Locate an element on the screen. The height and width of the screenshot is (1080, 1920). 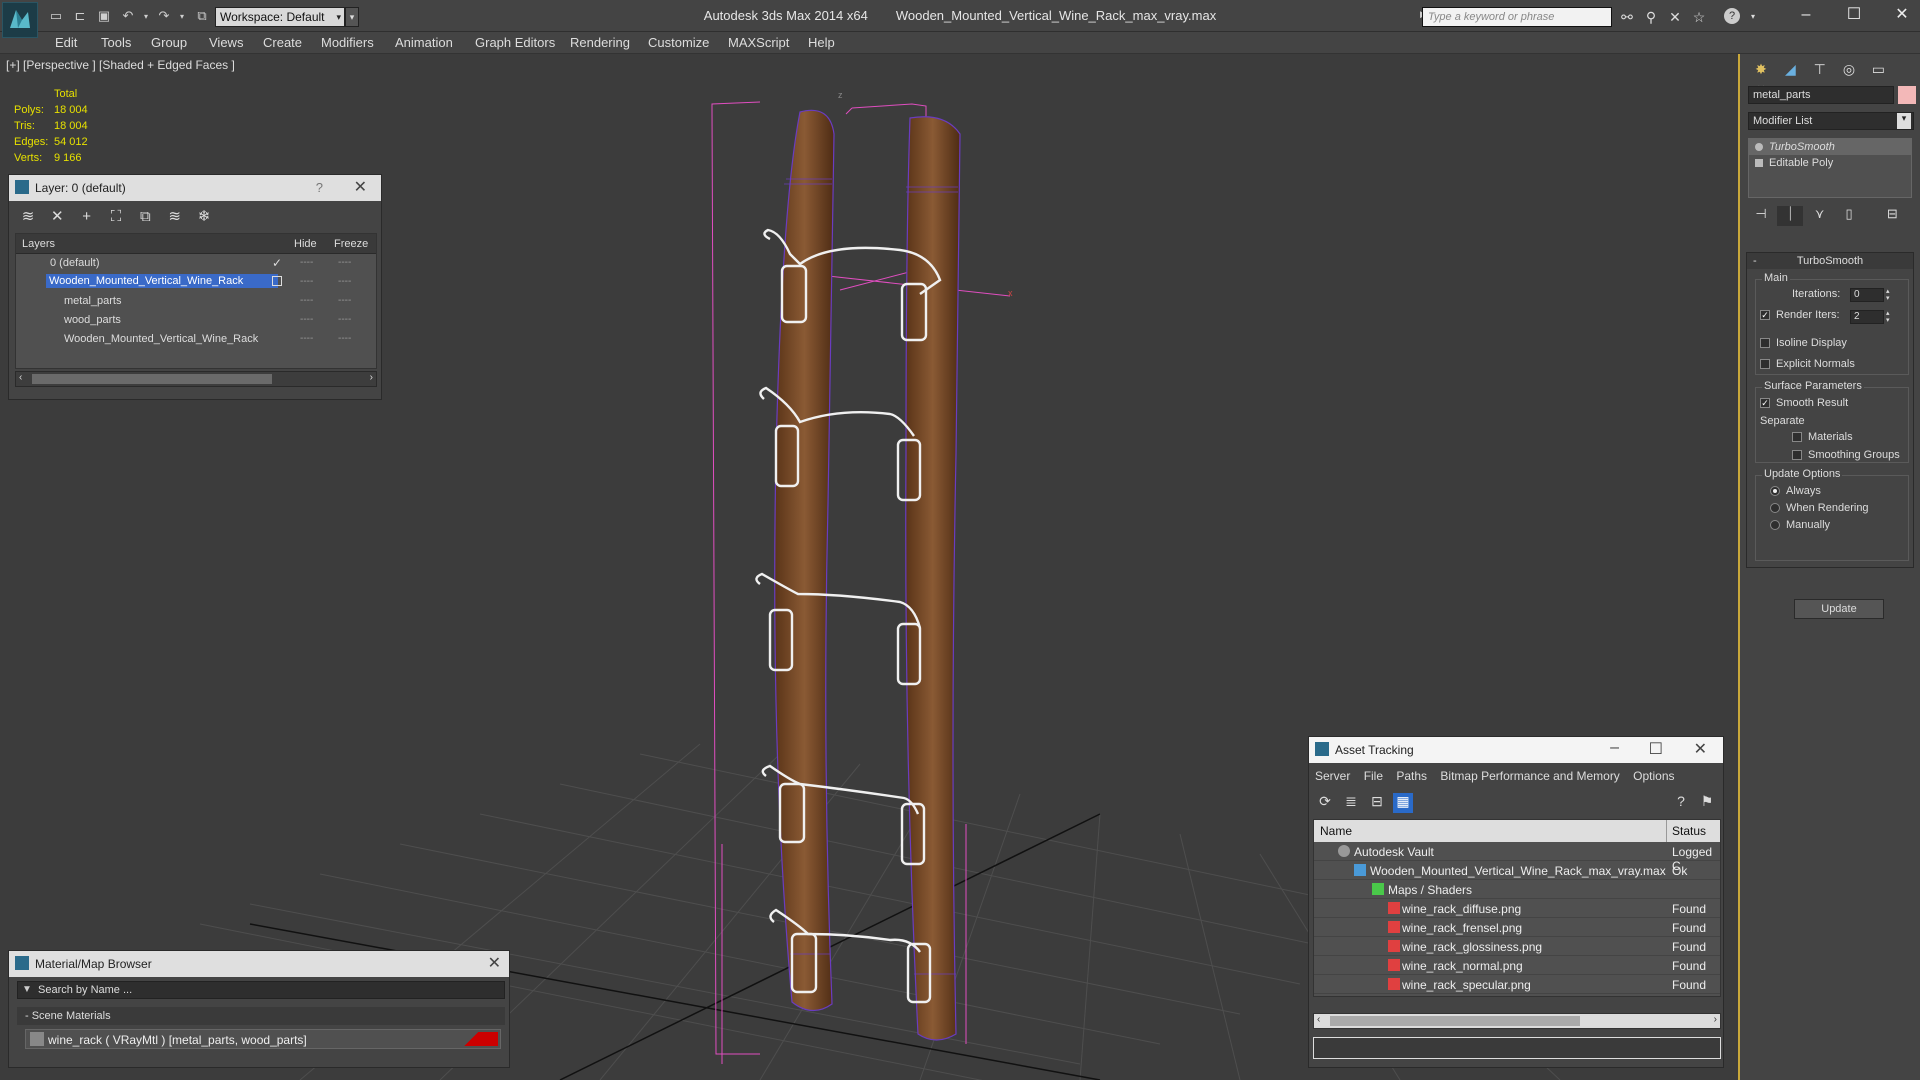
modify-tab-icon: ◢ is located at coordinates (1790, 69).